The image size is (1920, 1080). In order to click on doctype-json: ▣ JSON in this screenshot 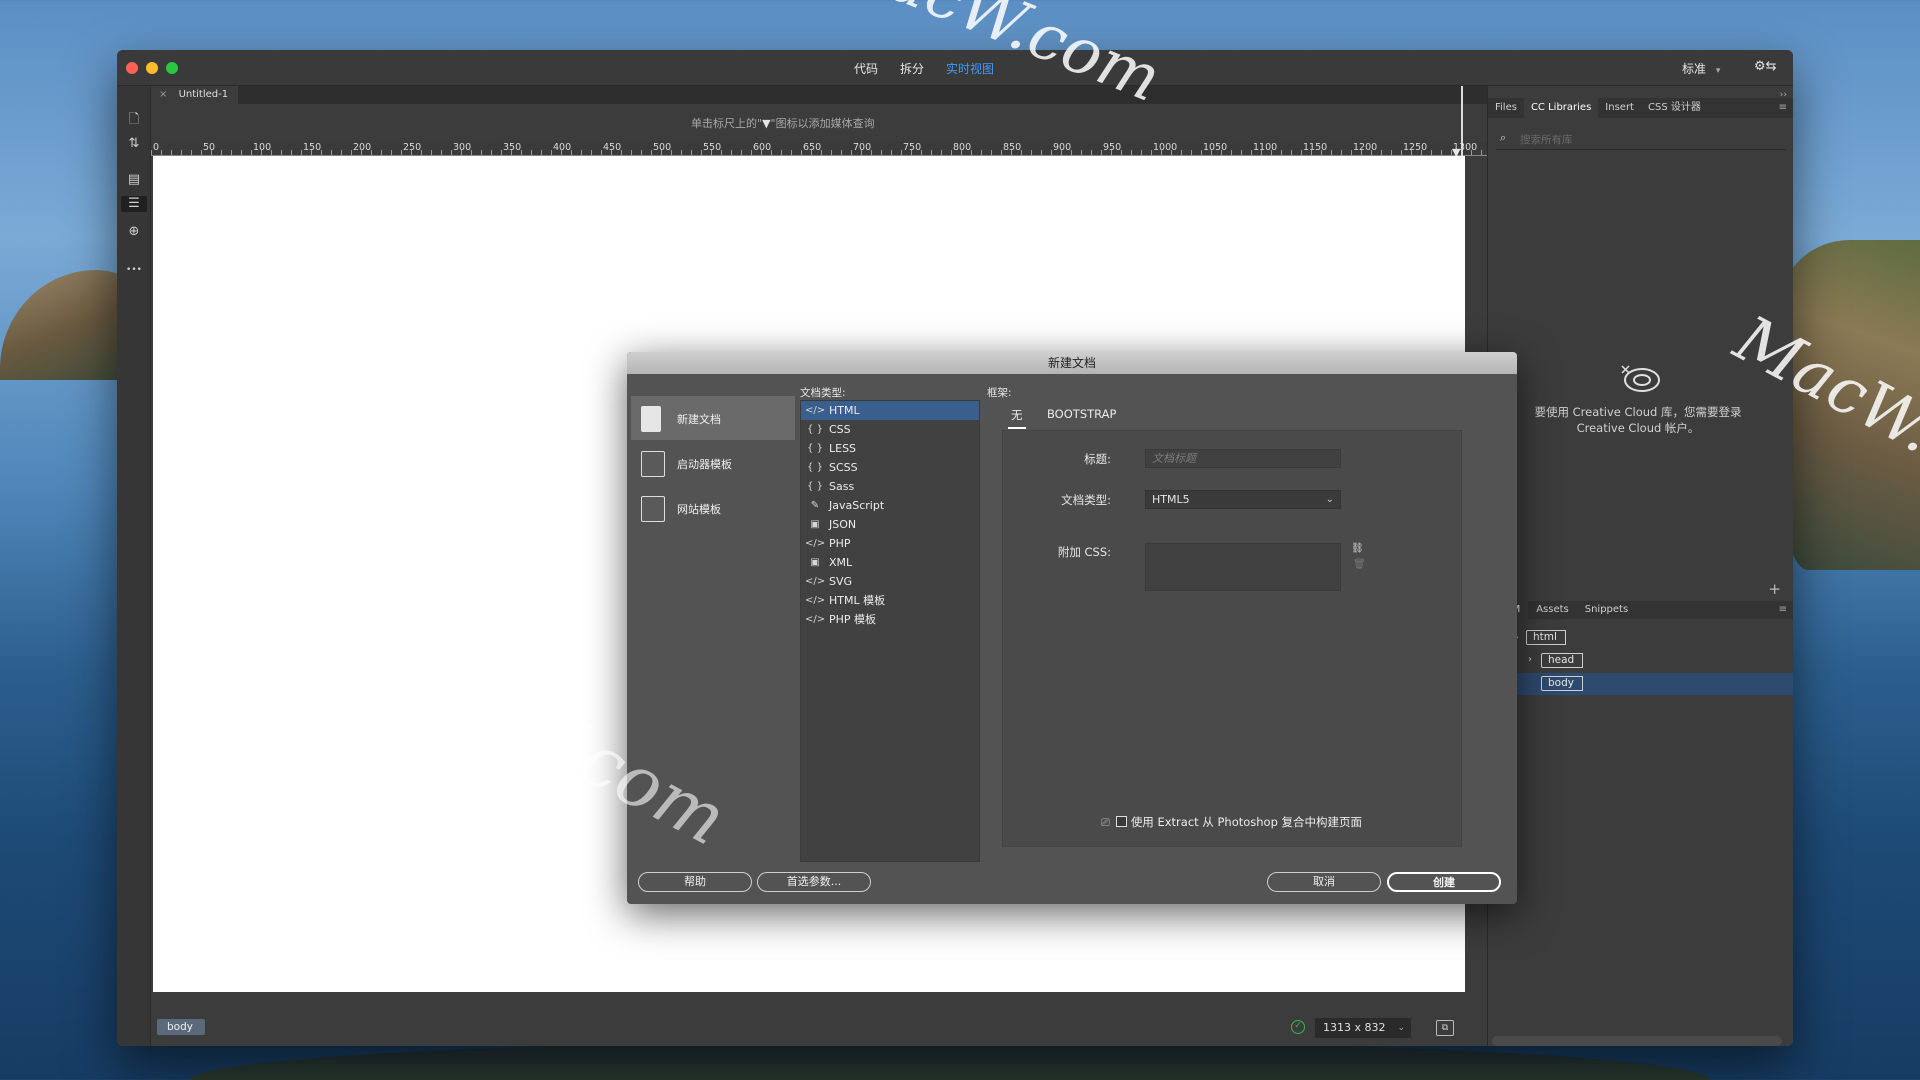, I will do `click(890, 524)`.